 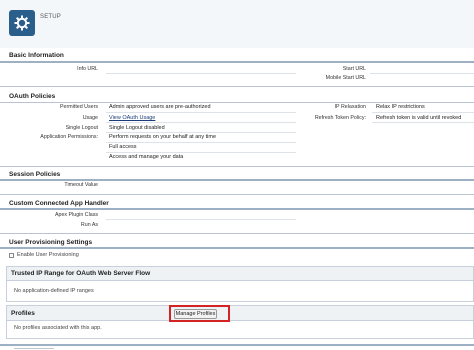 What do you see at coordinates (160, 107) in the screenshot?
I see `permitted-users-value: Admin approved users are pre-authorized` at bounding box center [160, 107].